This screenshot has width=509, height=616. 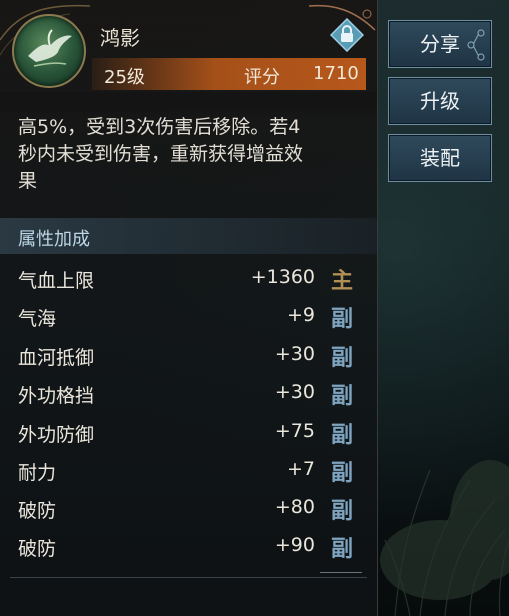 What do you see at coordinates (188, 279) in the screenshot?
I see `attribute-row: 气血上限 +1360 主` at bounding box center [188, 279].